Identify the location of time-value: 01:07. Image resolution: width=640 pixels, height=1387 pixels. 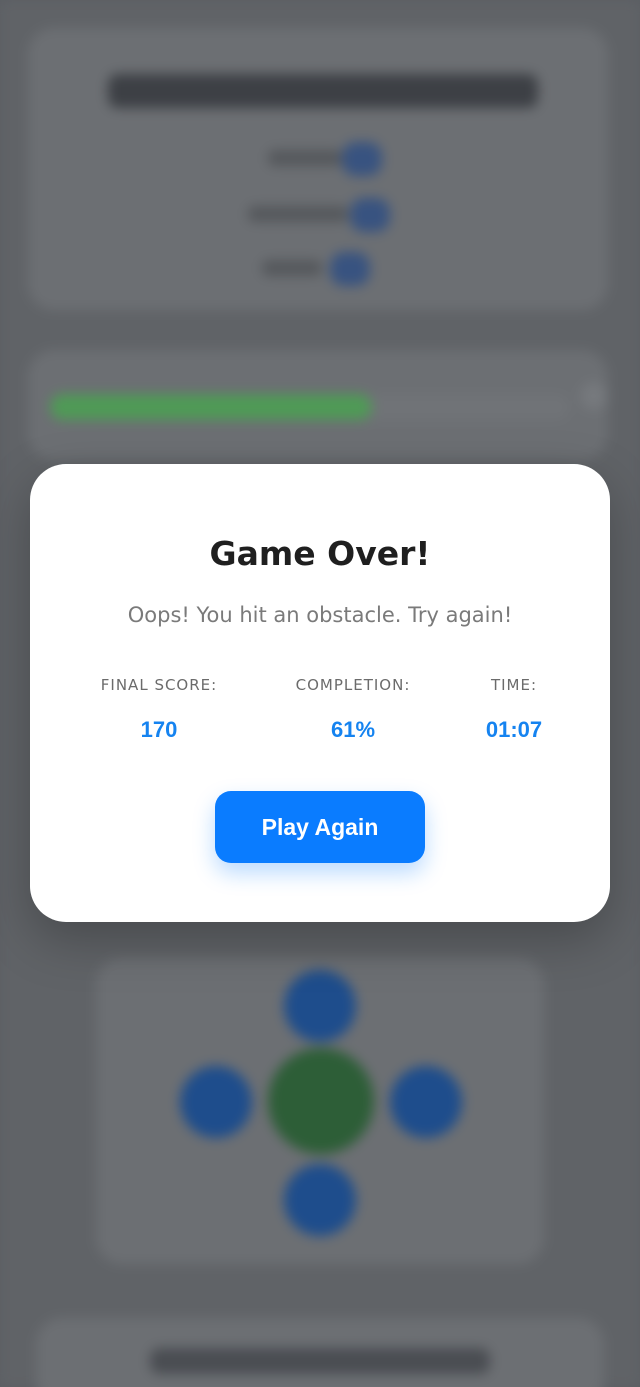
(514, 729).